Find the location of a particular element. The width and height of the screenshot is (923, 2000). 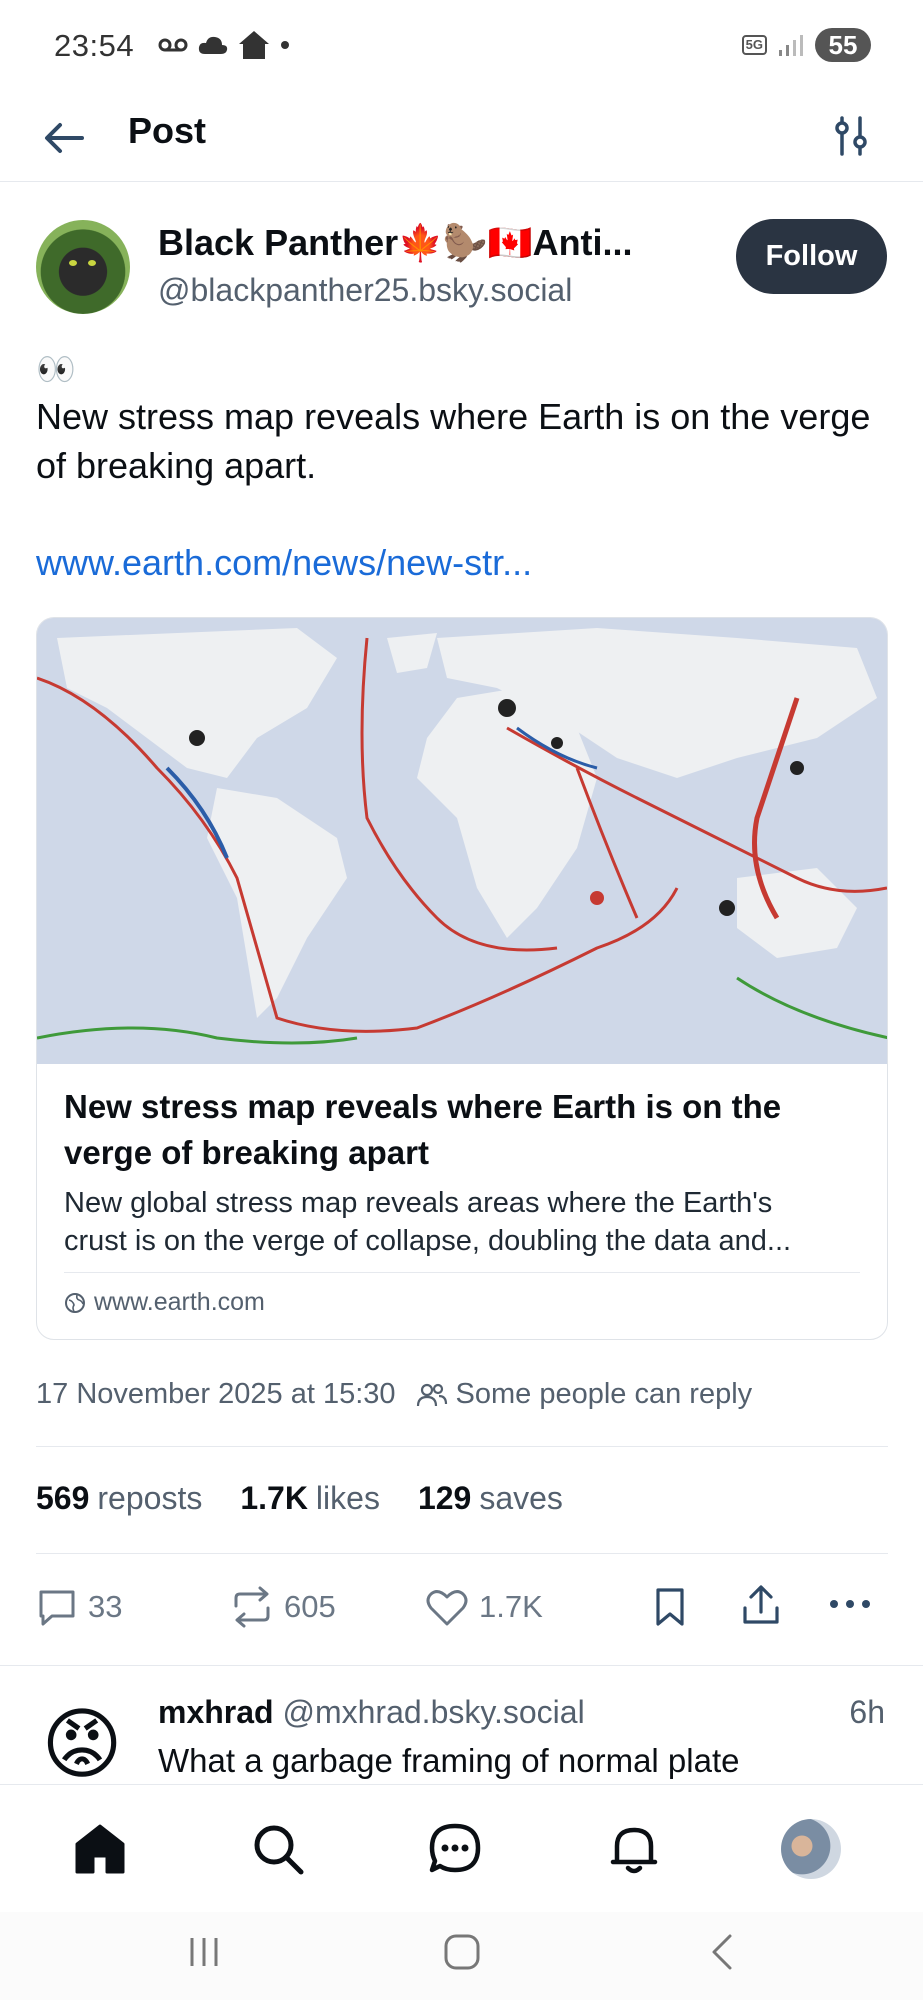

bell-icon is located at coordinates (634, 1850).